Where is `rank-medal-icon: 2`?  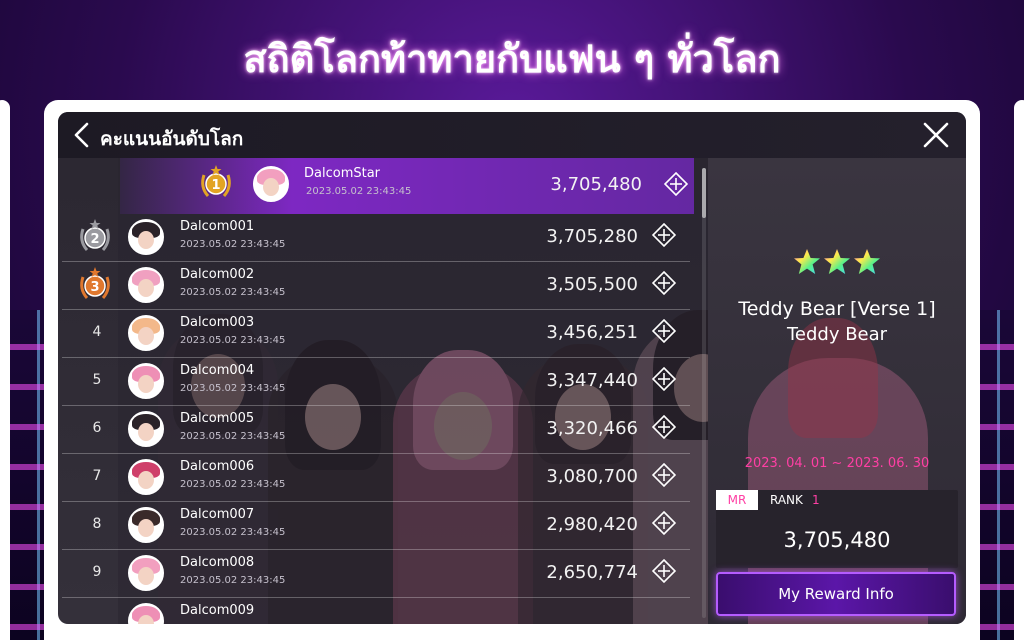
rank-medal-icon: 2 is located at coordinates (95, 235).